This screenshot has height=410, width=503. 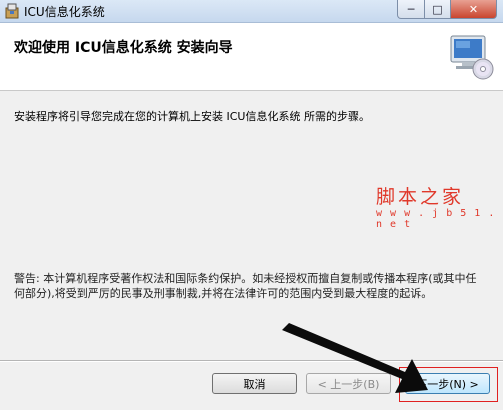 I want to click on cancel-button: 取消, so click(x=254, y=383).